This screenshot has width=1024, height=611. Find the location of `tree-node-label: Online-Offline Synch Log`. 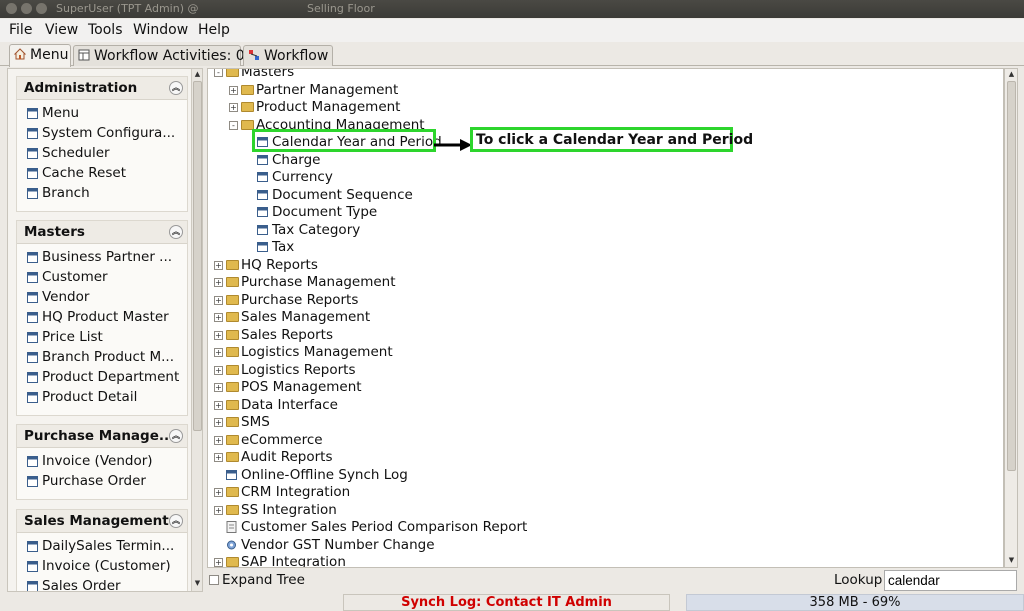

tree-node-label: Online-Offline Synch Log is located at coordinates (324, 474).